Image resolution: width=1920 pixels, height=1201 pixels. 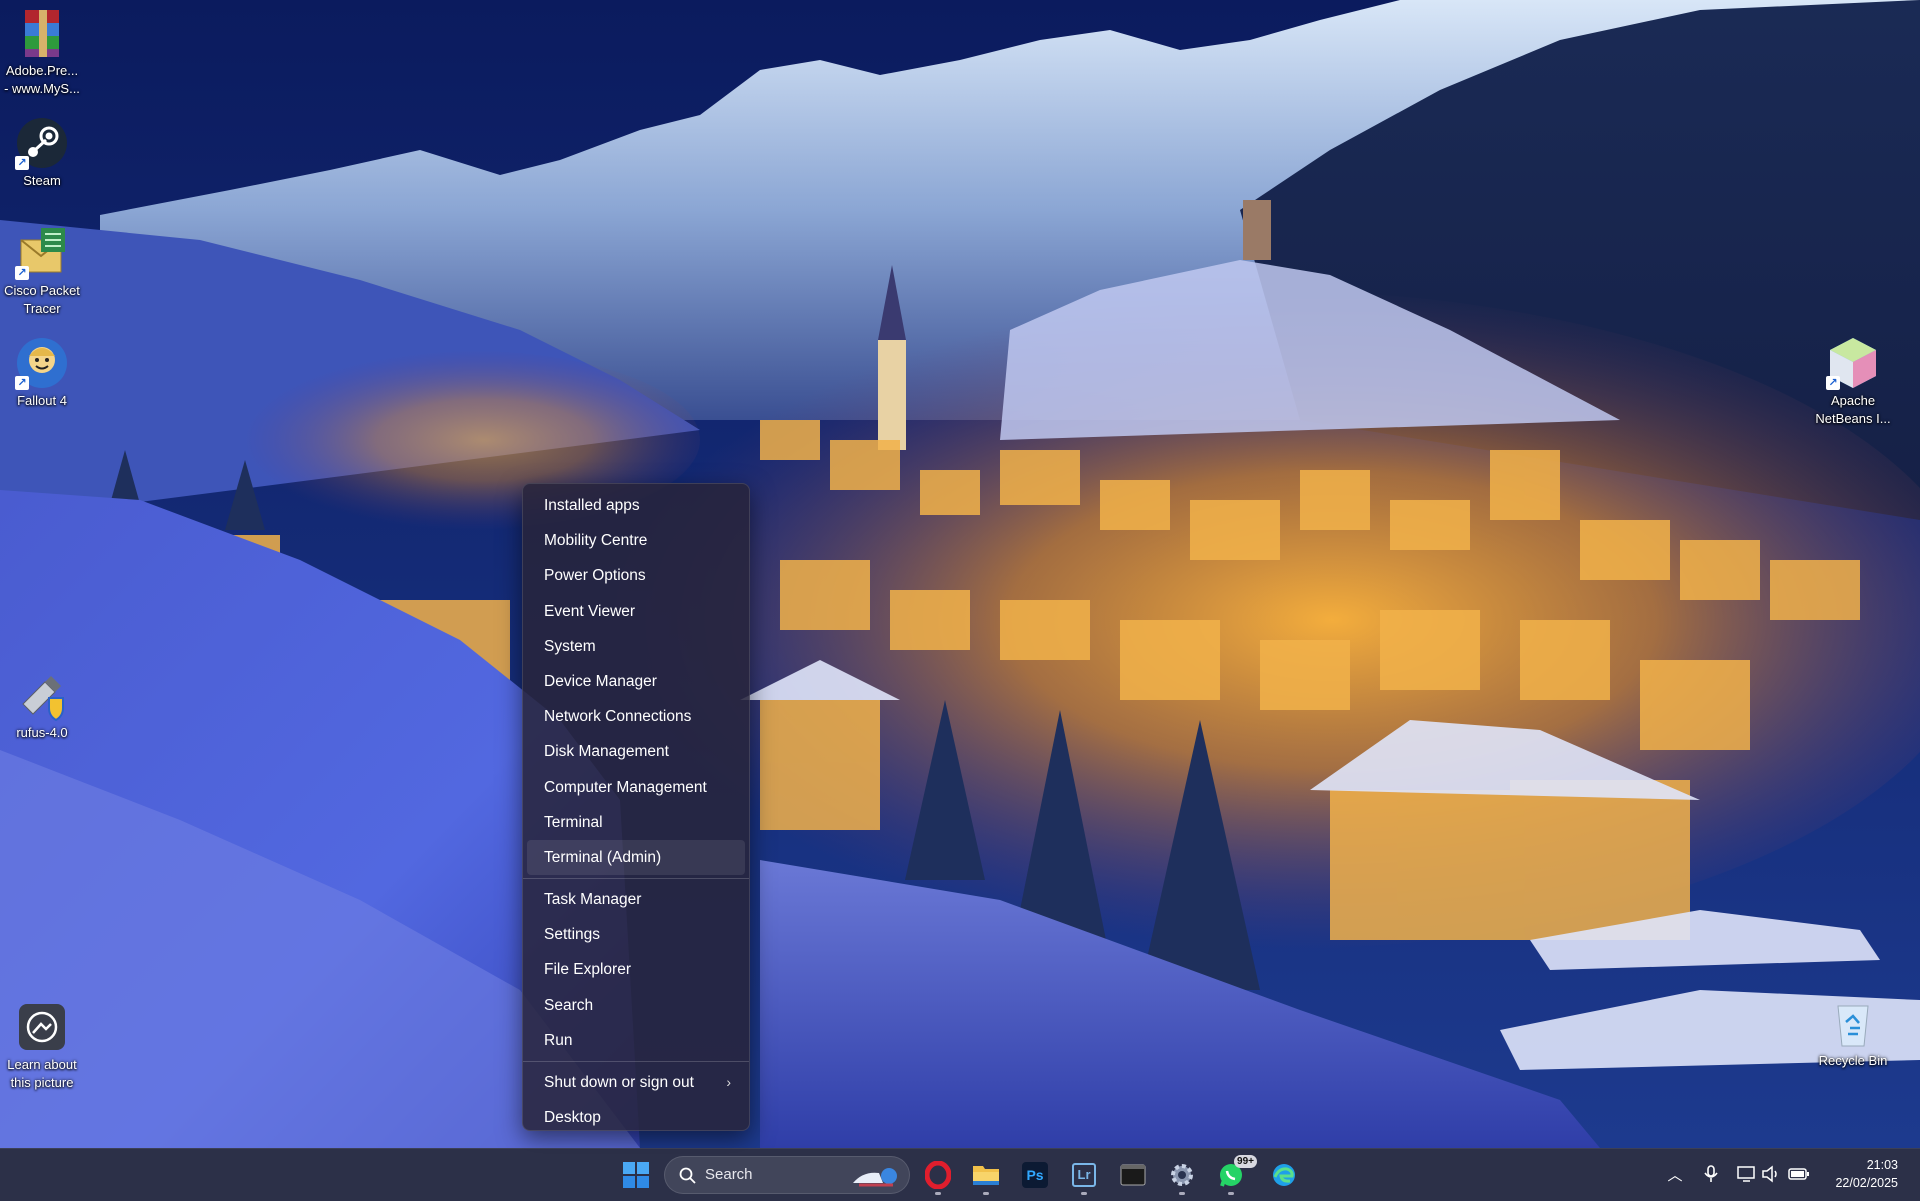 I want to click on terminal-icon, so click(x=1133, y=1175).